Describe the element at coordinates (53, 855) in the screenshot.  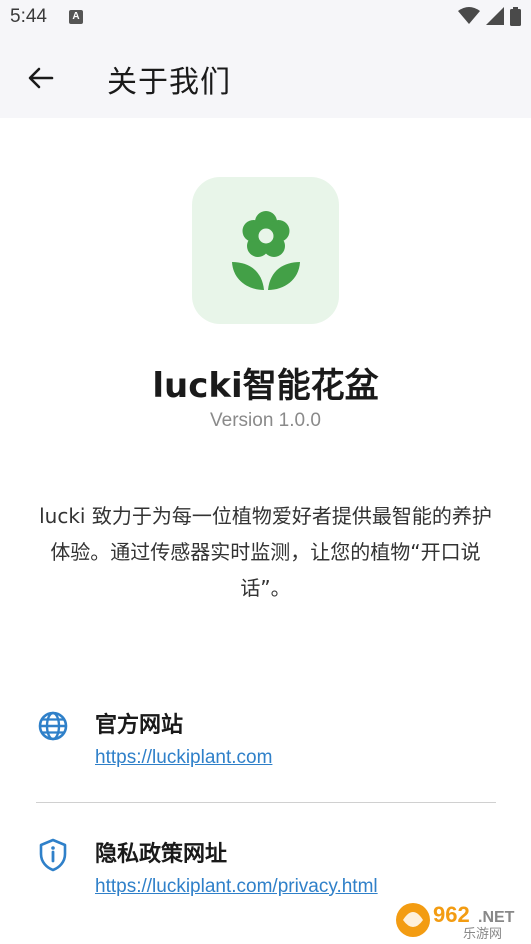
I see `shield-icon` at that location.